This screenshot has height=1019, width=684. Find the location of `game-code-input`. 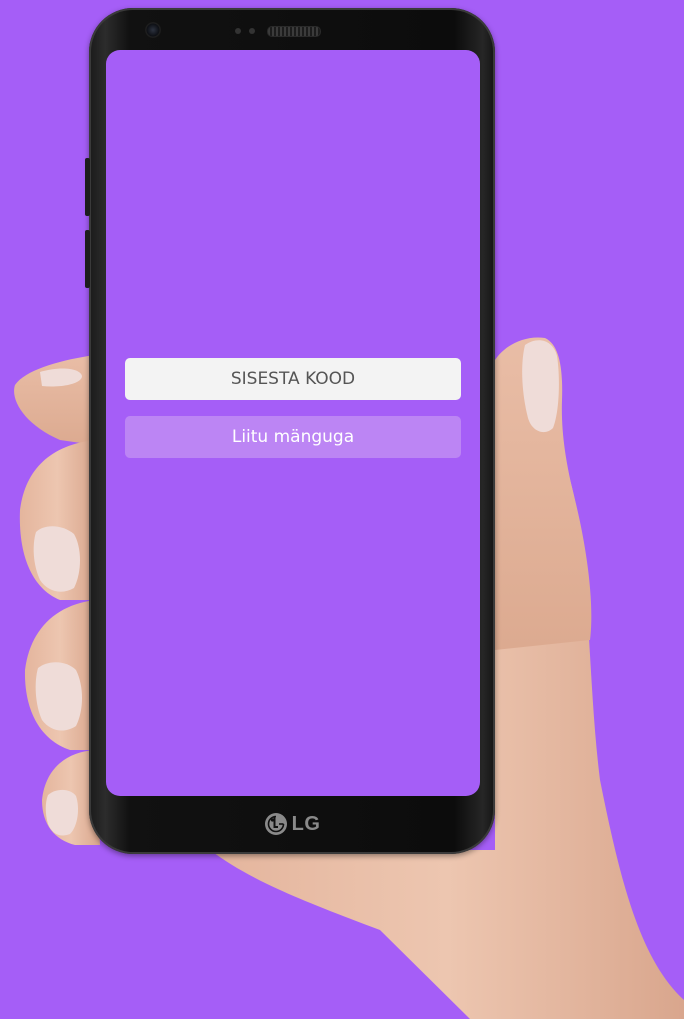

game-code-input is located at coordinates (293, 379).